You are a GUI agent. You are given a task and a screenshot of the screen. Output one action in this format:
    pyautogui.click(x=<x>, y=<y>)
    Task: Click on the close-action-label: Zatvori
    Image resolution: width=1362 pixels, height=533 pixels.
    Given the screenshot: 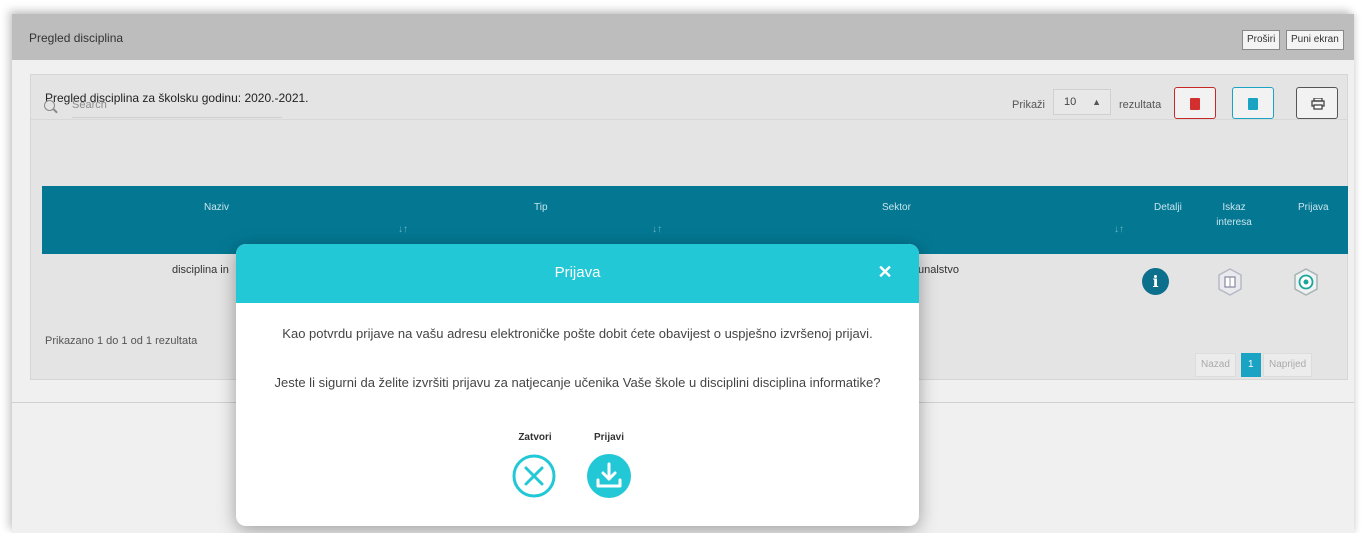 What is the action you would take?
    pyautogui.click(x=535, y=437)
    